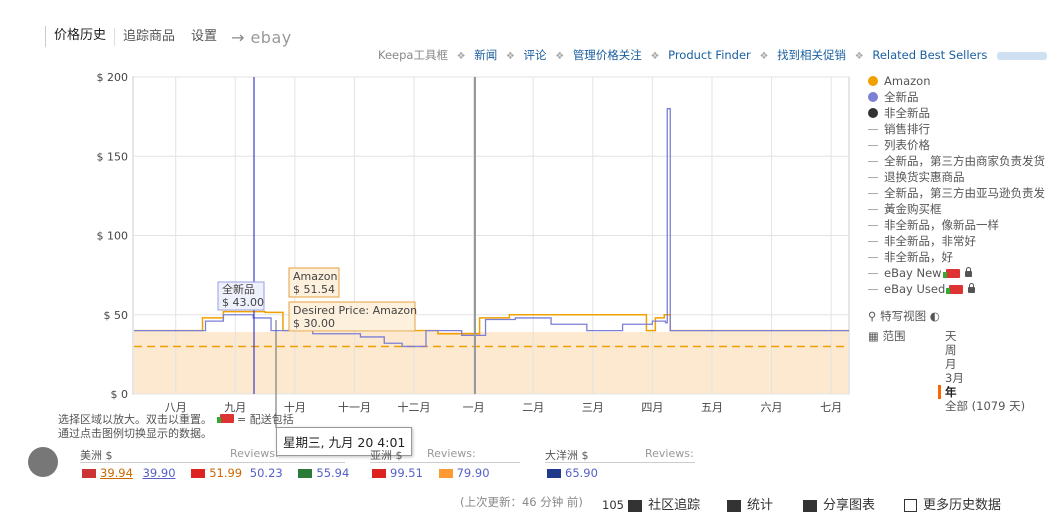  I want to click on ca-new-price: 50.23, so click(266, 473).